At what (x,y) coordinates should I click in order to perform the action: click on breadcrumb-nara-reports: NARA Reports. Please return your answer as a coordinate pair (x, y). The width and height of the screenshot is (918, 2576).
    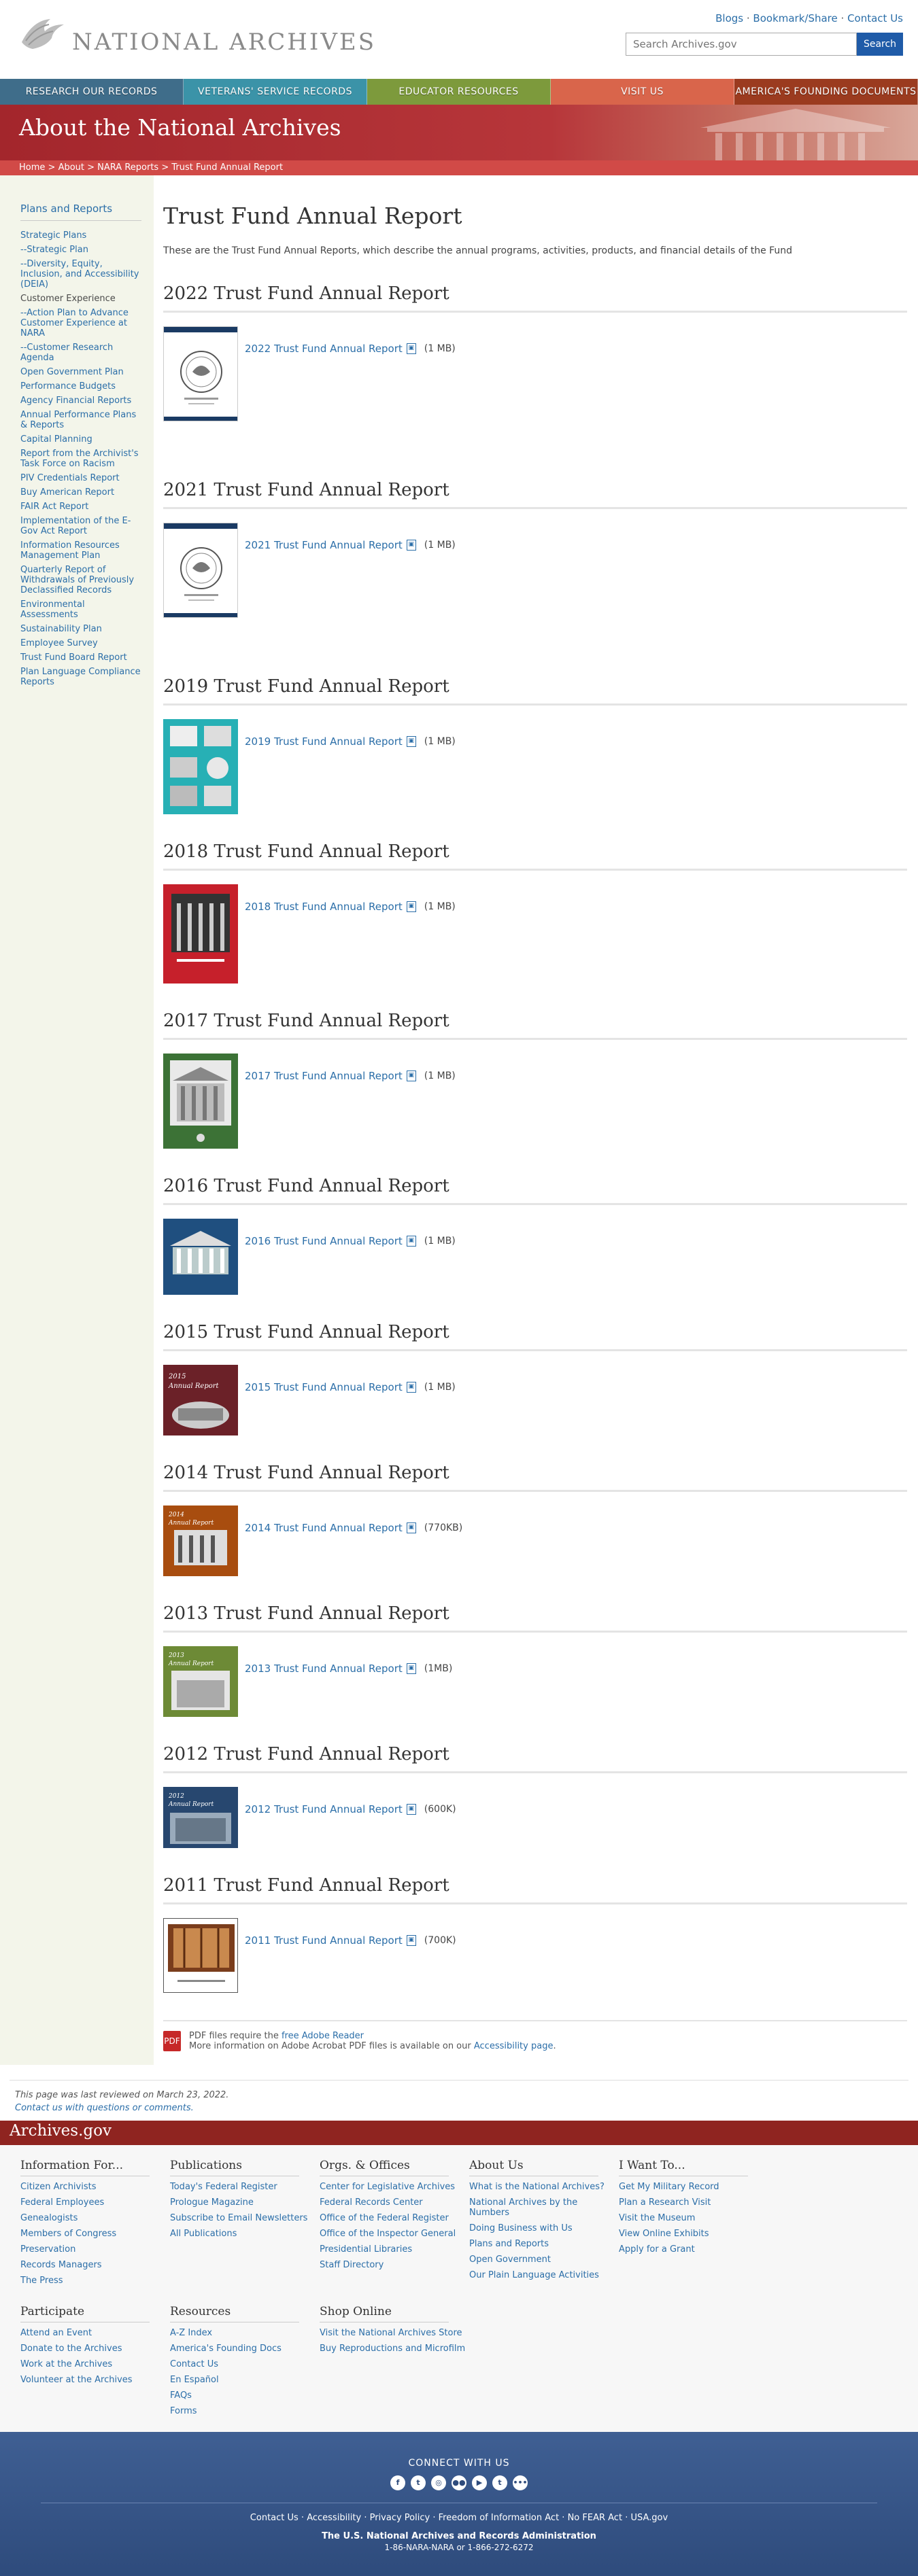
    Looking at the image, I should click on (128, 167).